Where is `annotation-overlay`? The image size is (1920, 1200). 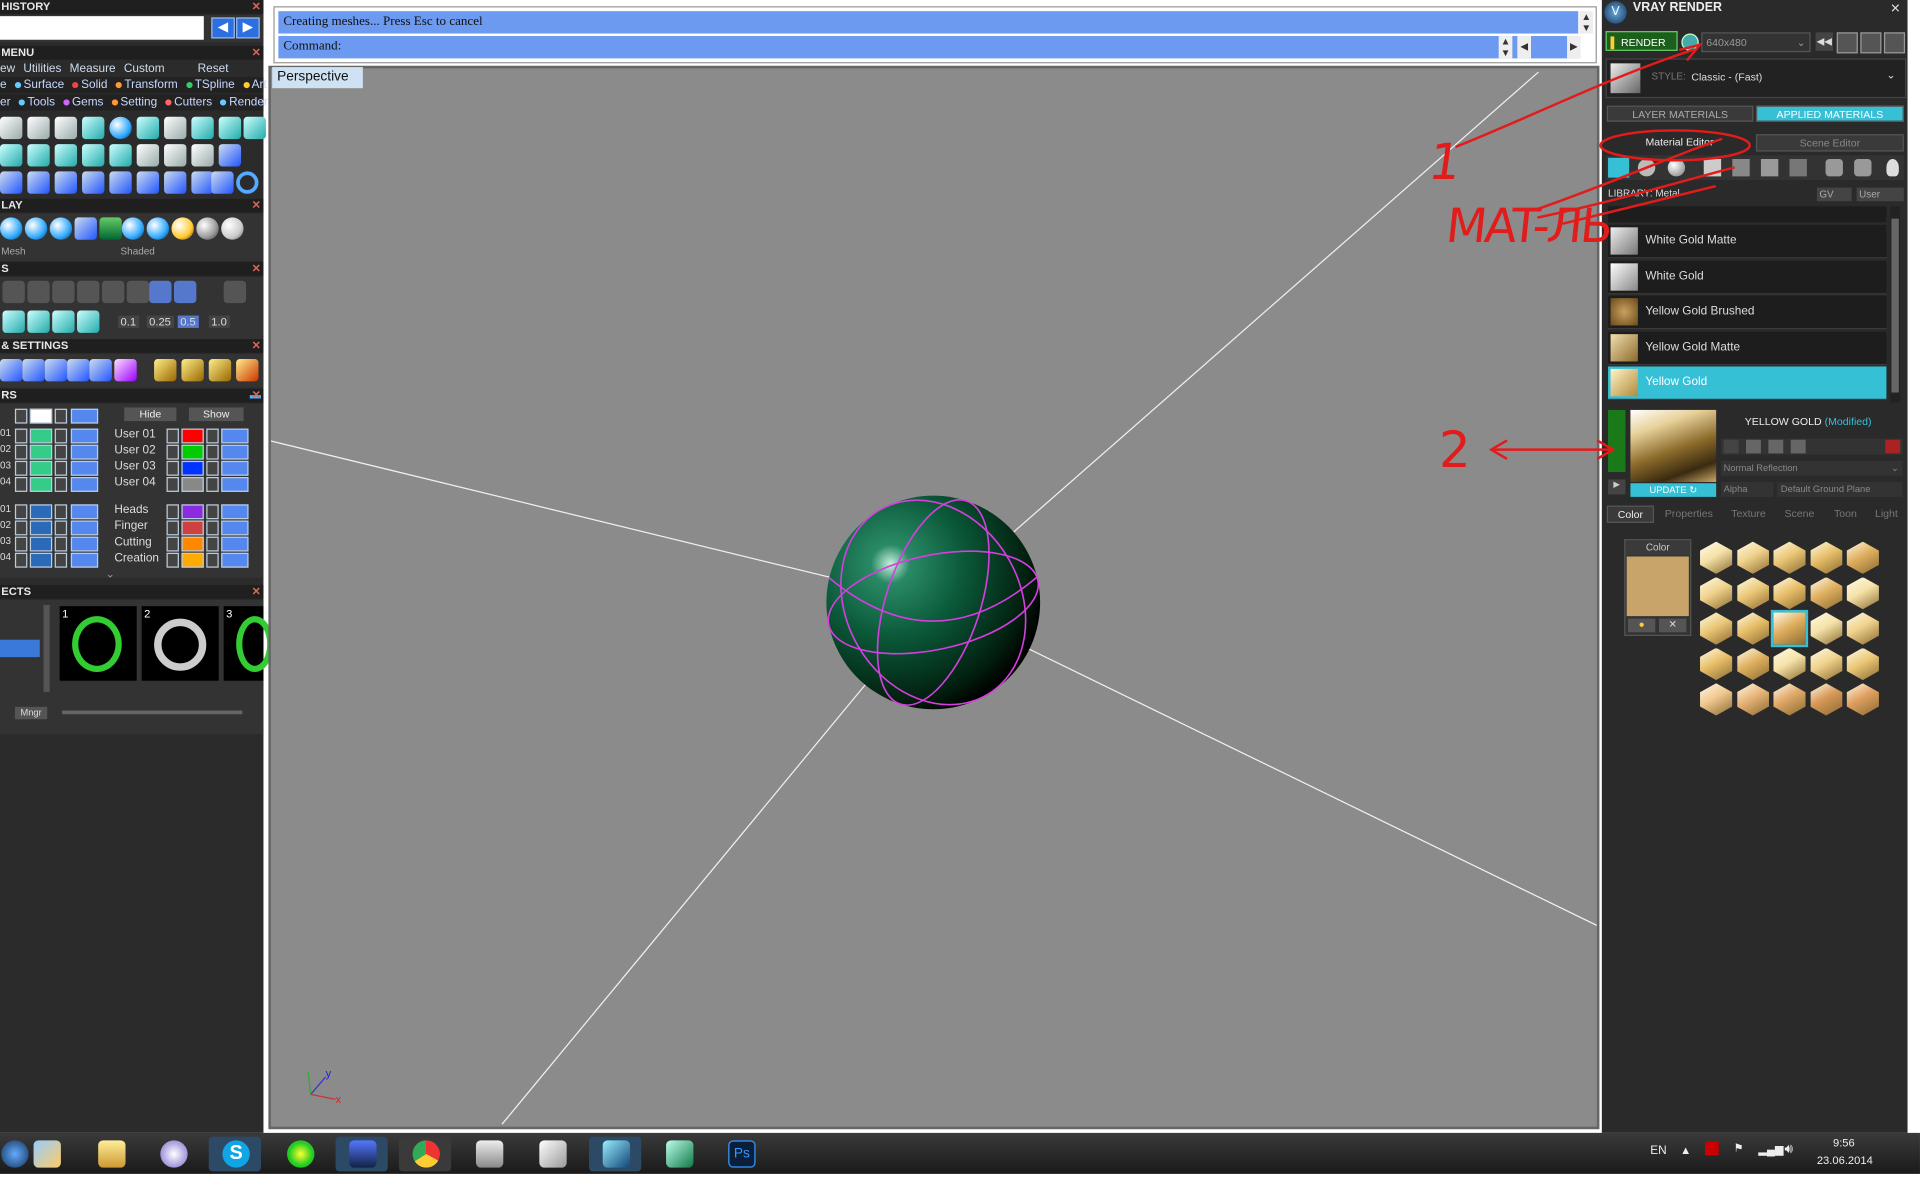 annotation-overlay is located at coordinates (1603, 251).